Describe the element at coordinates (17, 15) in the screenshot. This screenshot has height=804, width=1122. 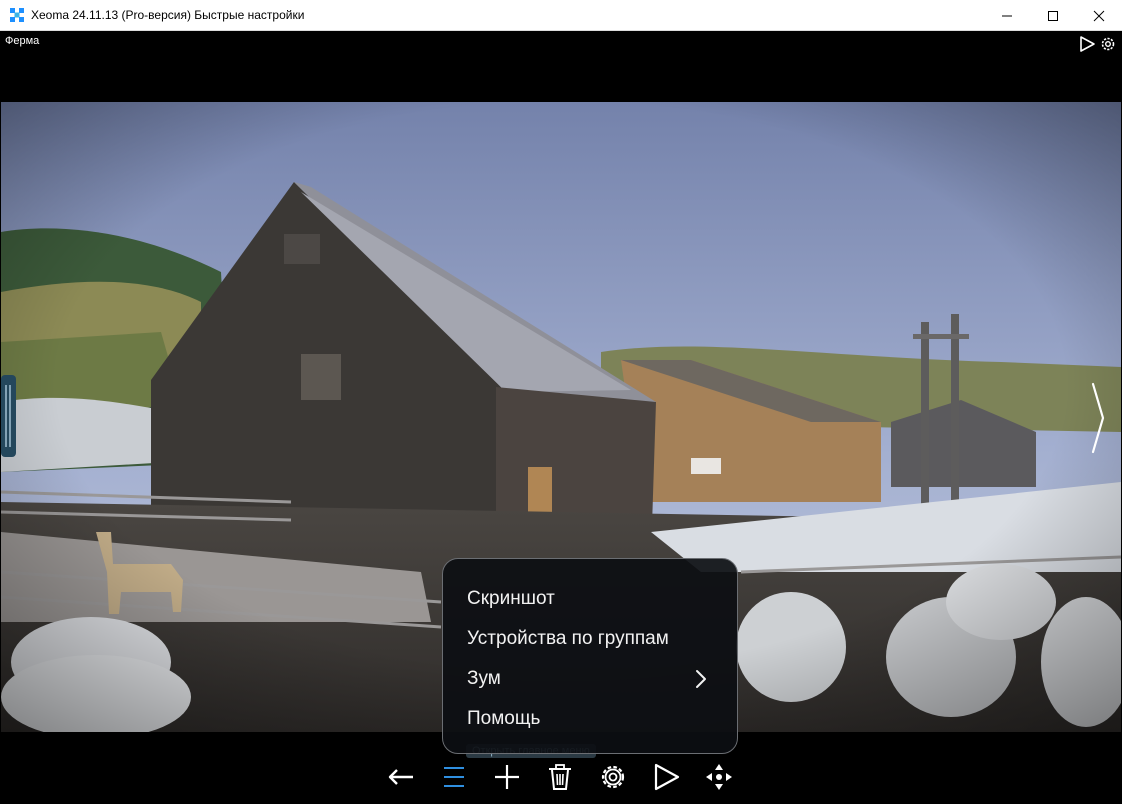
I see `xeoma-logo-icon` at that location.